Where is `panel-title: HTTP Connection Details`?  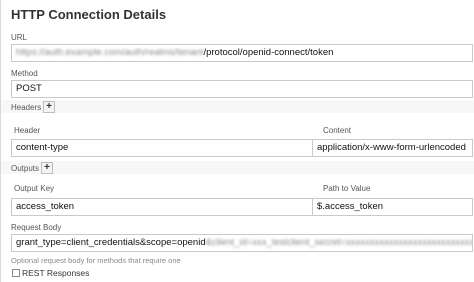 panel-title: HTTP Connection Details is located at coordinates (89, 14).